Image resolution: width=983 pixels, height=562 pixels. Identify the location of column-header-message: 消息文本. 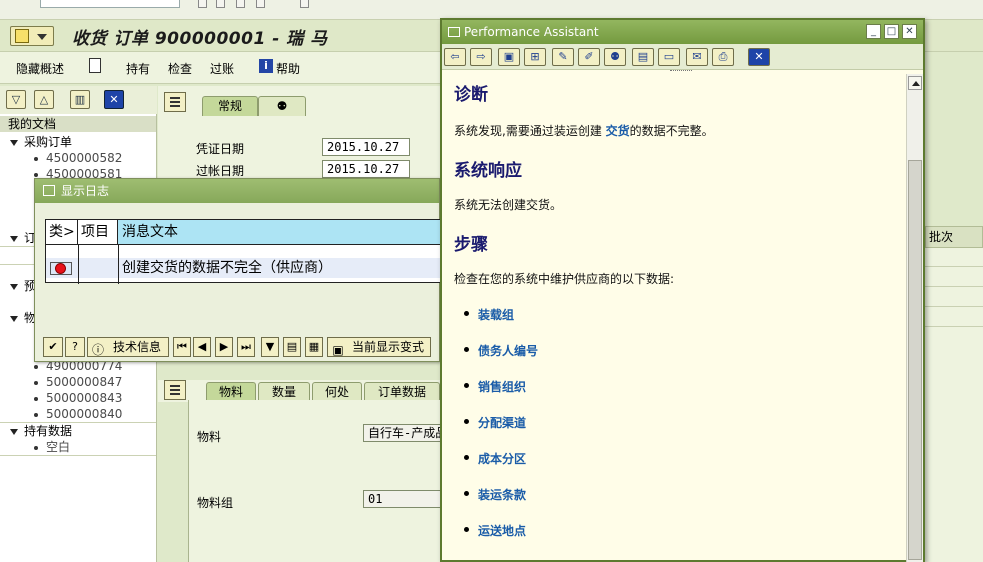
(280, 232).